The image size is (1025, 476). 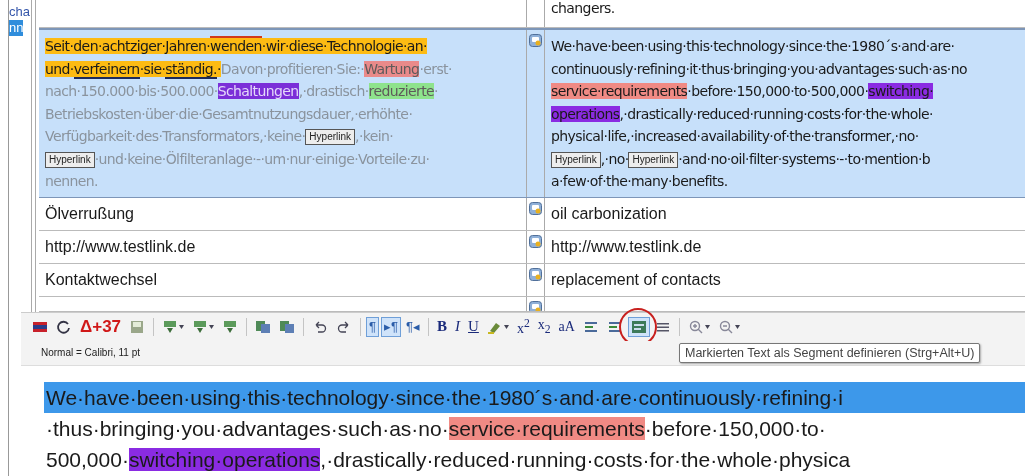 I want to click on segment-text: ·erst·, so click(x=435, y=68).